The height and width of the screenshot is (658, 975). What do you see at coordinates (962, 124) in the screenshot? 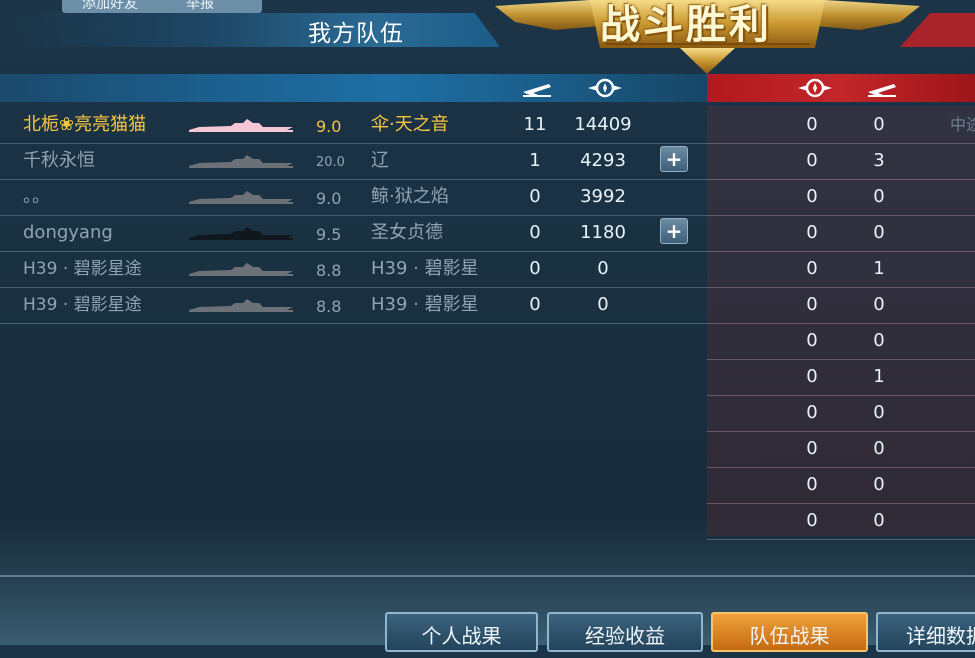
I see `enemy-player-name: 中途` at bounding box center [962, 124].